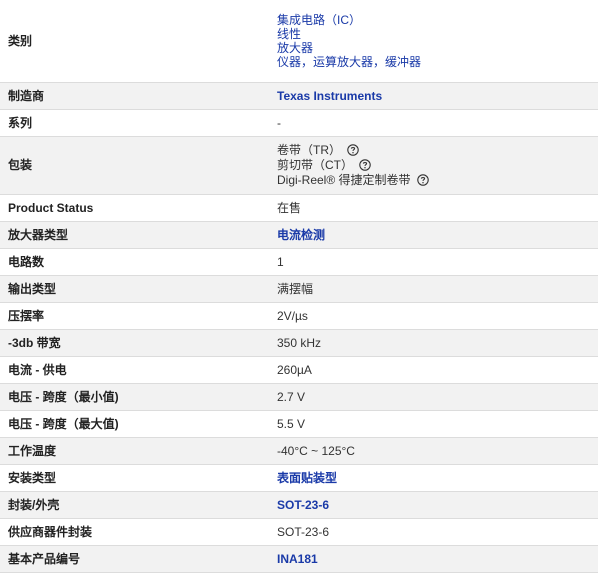  I want to click on supply-current-value: 260µA, so click(294, 369).